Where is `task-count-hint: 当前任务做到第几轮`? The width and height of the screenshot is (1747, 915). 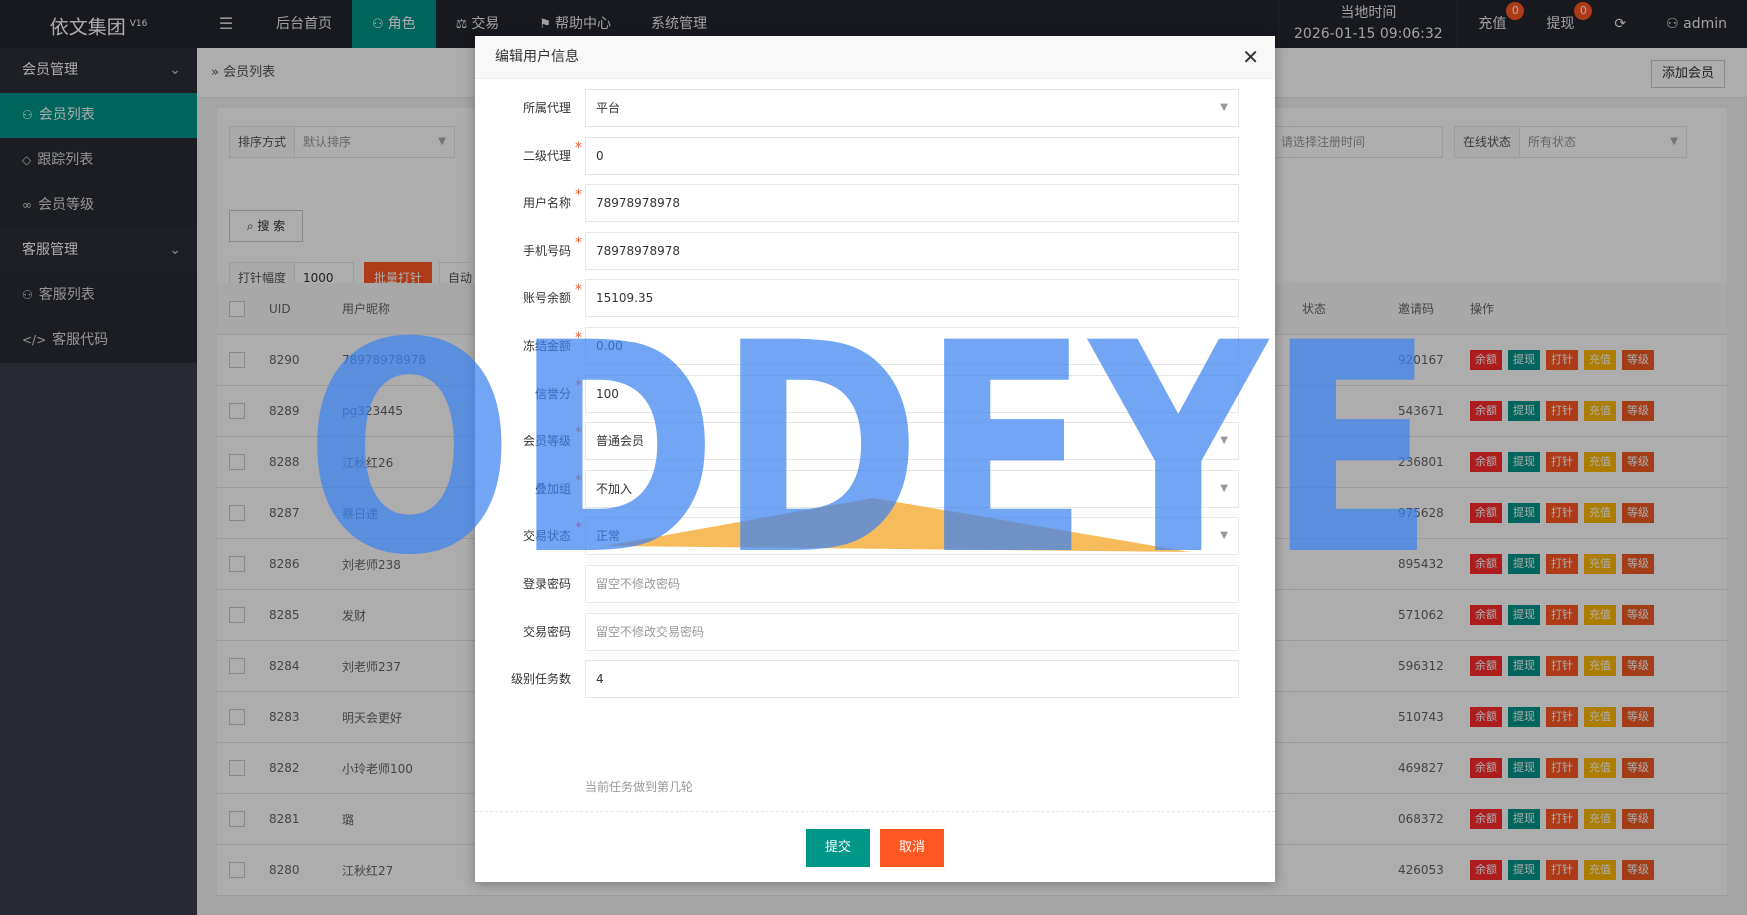
task-count-hint: 当前任务做到第几轮 is located at coordinates (639, 787).